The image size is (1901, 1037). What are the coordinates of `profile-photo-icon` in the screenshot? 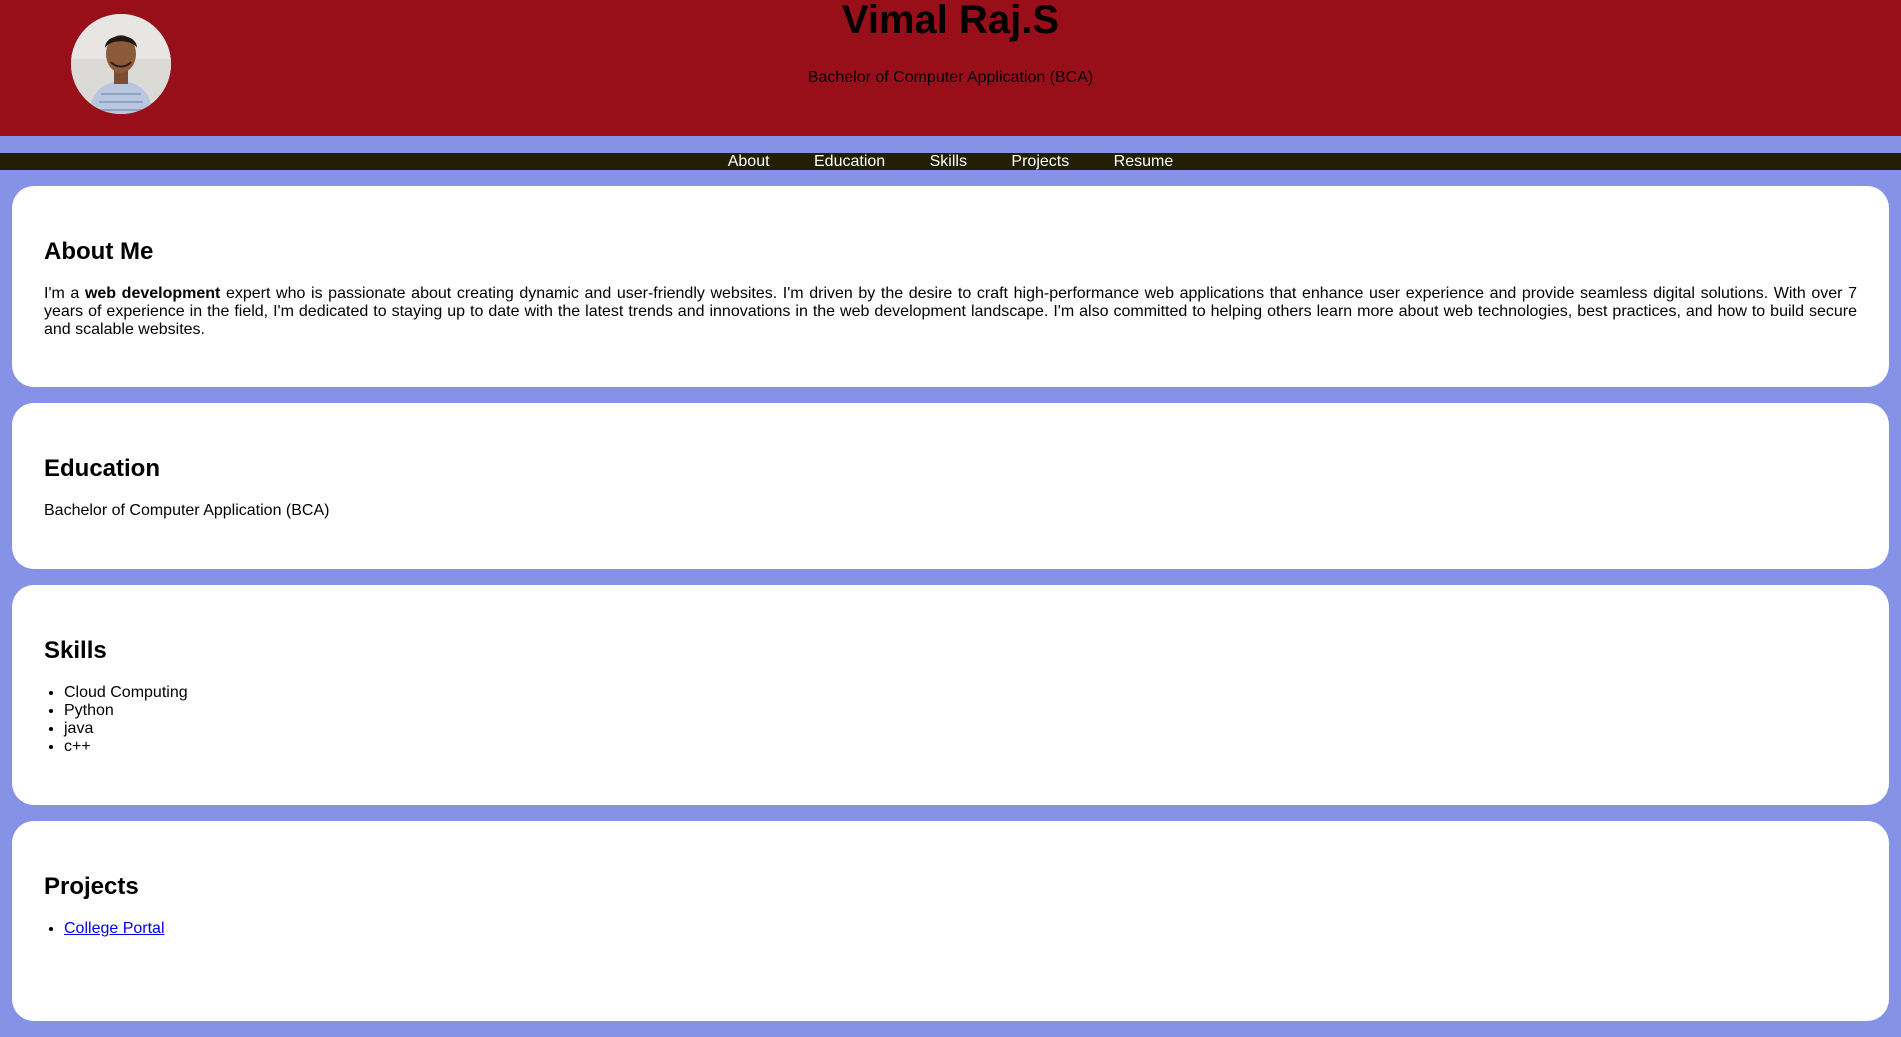 It's located at (121, 64).